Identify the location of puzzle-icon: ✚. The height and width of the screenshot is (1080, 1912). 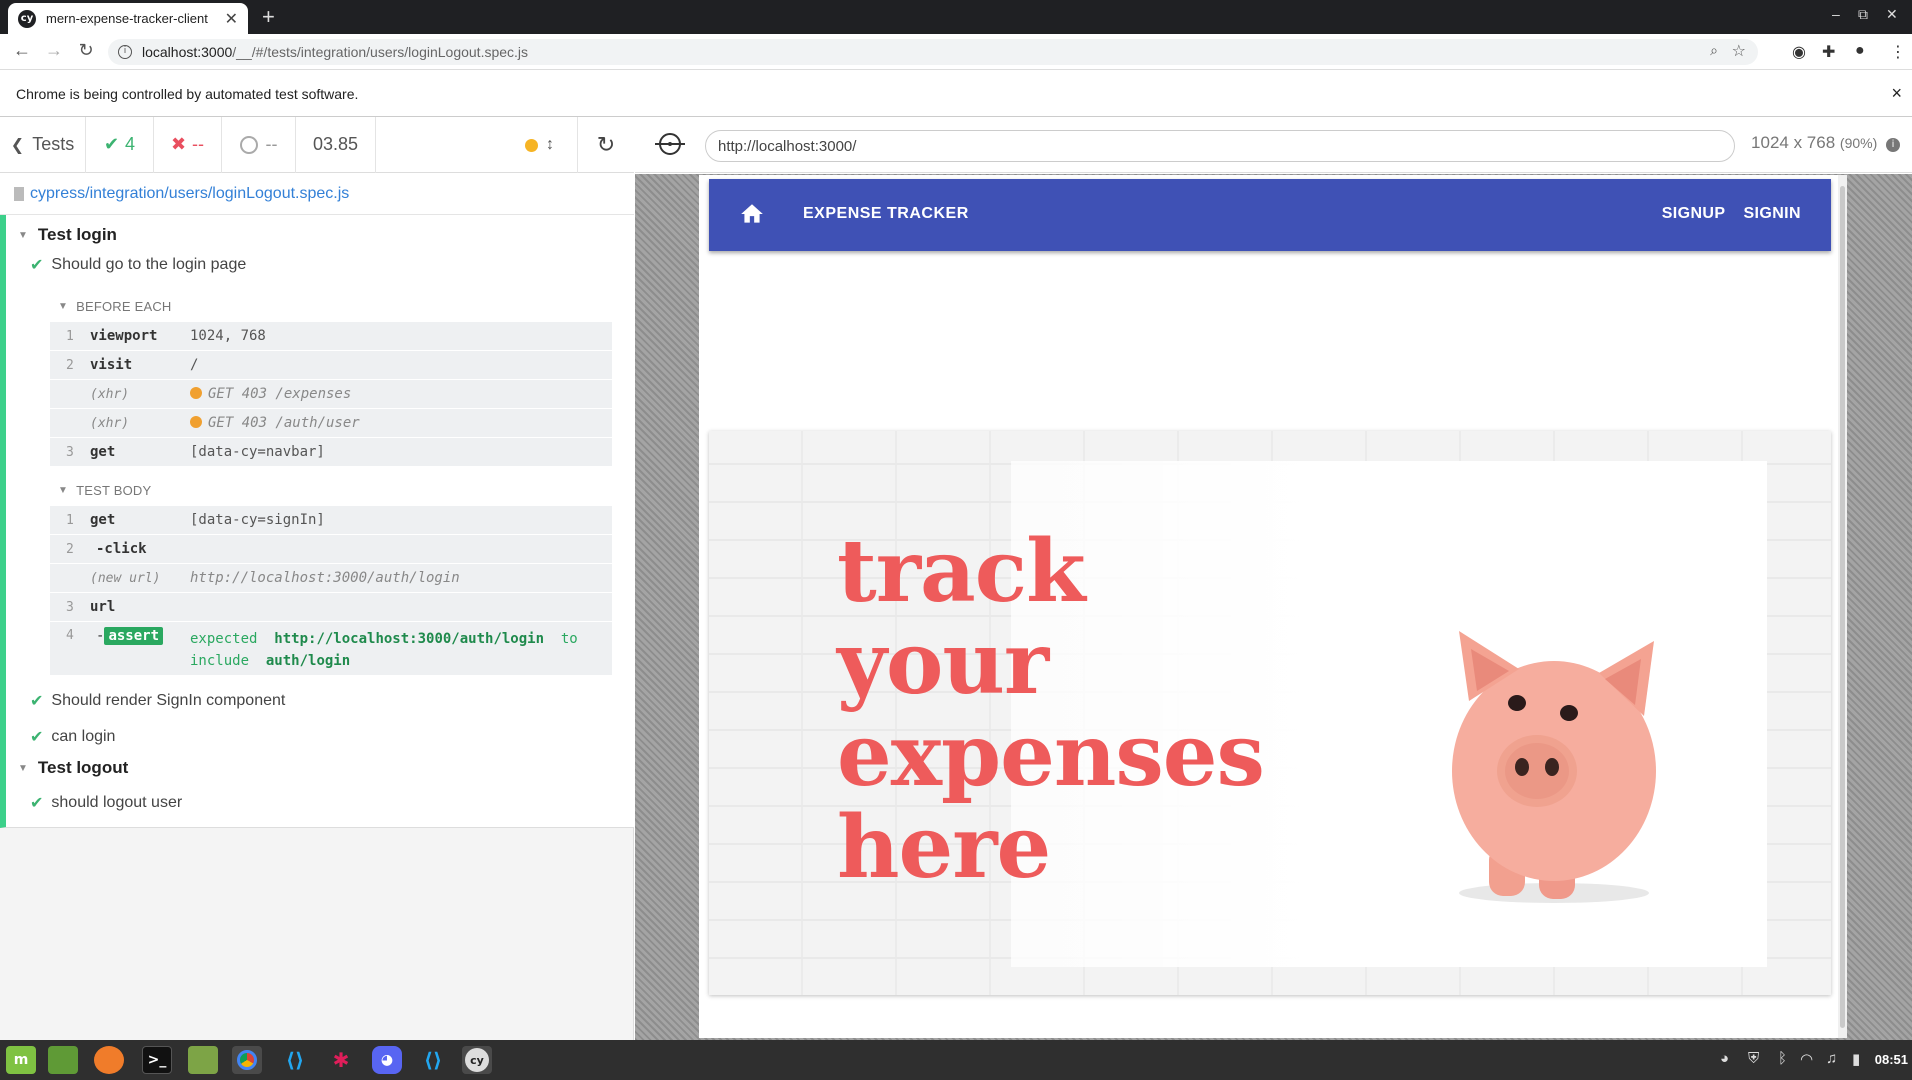
(1828, 52).